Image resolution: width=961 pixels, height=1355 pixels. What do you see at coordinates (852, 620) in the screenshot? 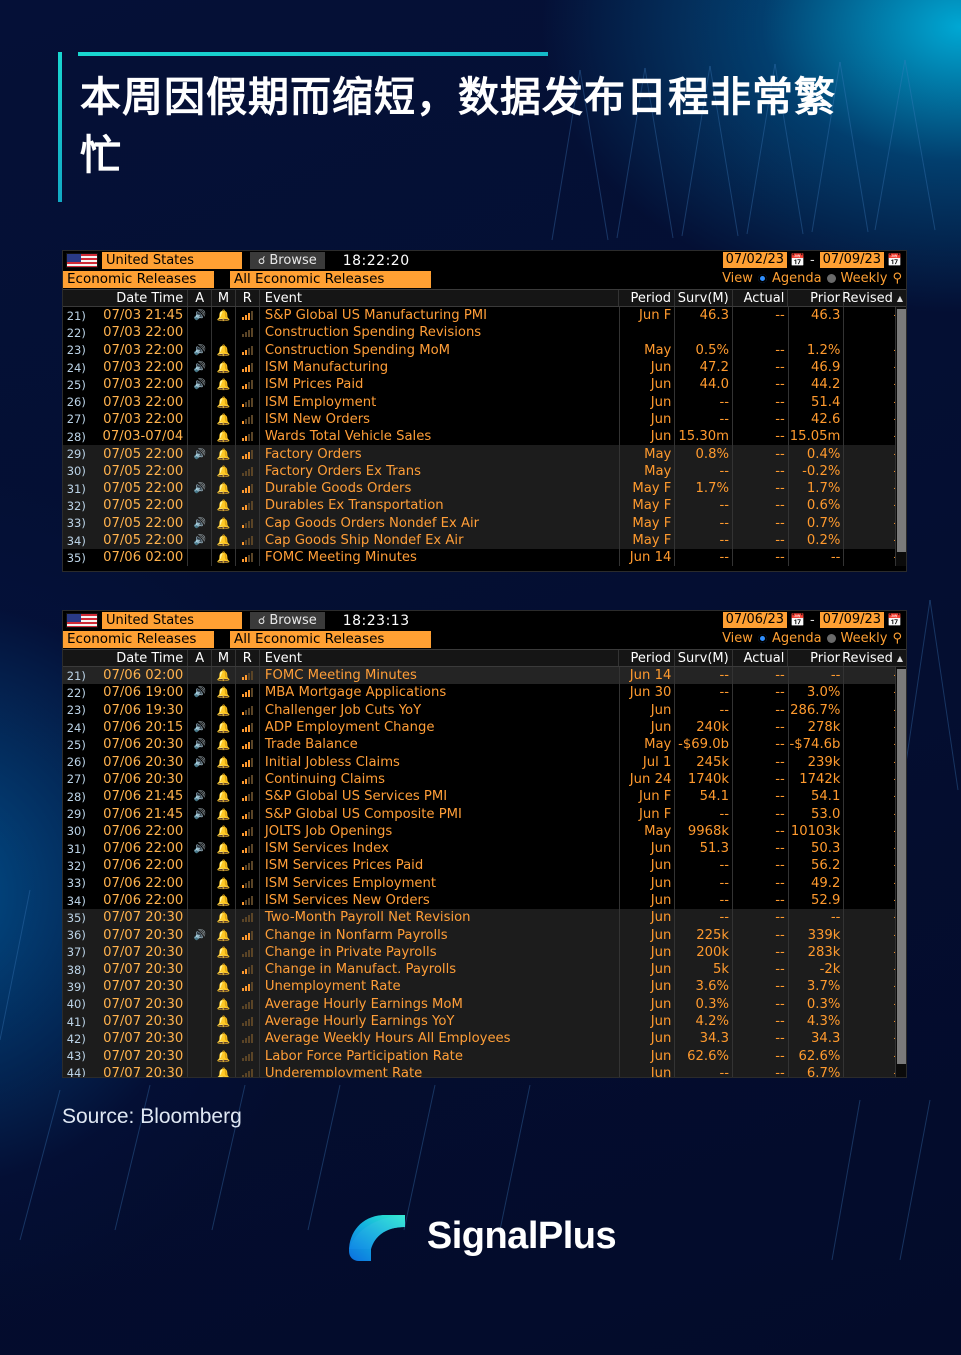
I see `date-to-field-2: 07/09/23` at bounding box center [852, 620].